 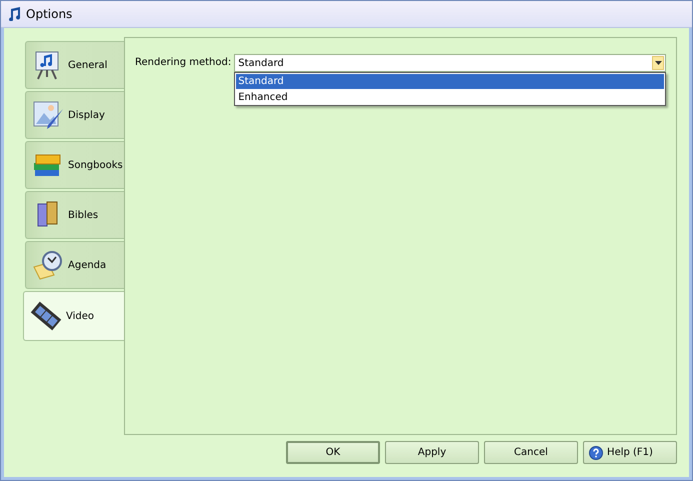 What do you see at coordinates (49, 14) in the screenshot?
I see `window-title: Options` at bounding box center [49, 14].